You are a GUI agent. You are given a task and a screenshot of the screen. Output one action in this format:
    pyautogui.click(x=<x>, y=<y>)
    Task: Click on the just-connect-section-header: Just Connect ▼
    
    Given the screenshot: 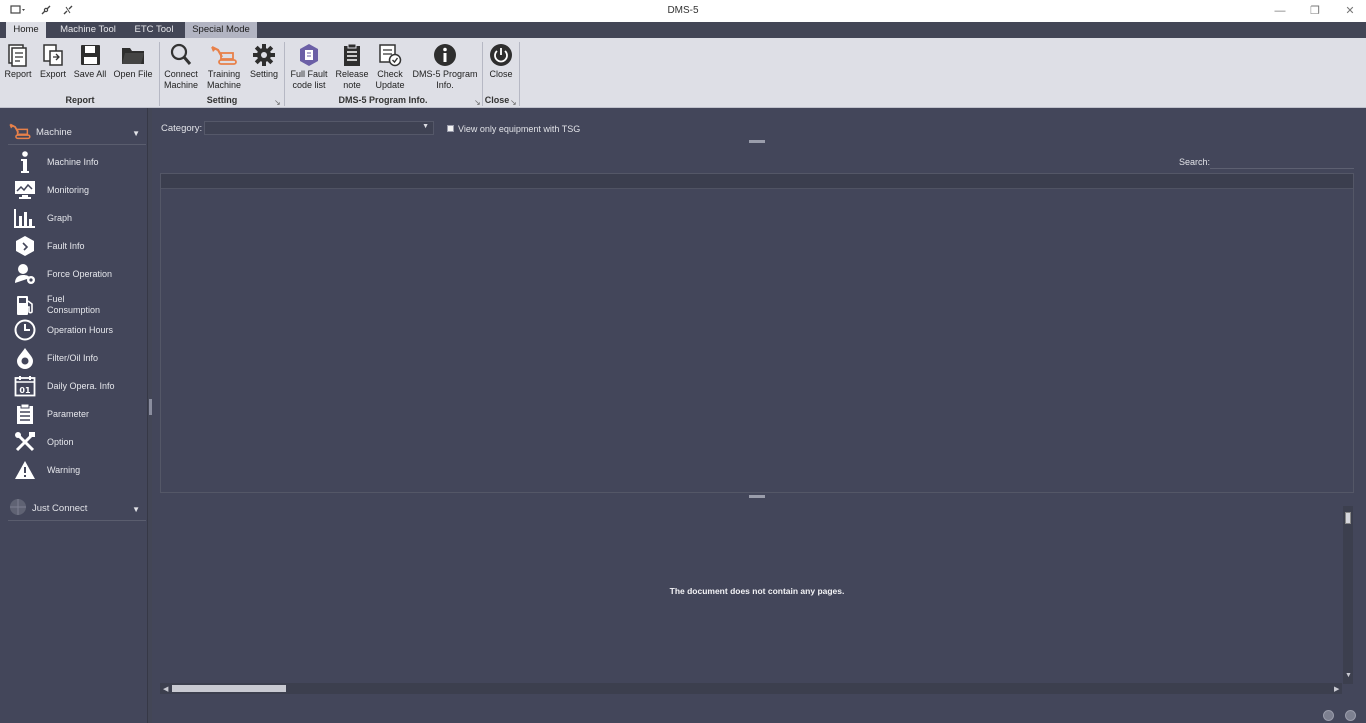 What is the action you would take?
    pyautogui.click(x=77, y=509)
    